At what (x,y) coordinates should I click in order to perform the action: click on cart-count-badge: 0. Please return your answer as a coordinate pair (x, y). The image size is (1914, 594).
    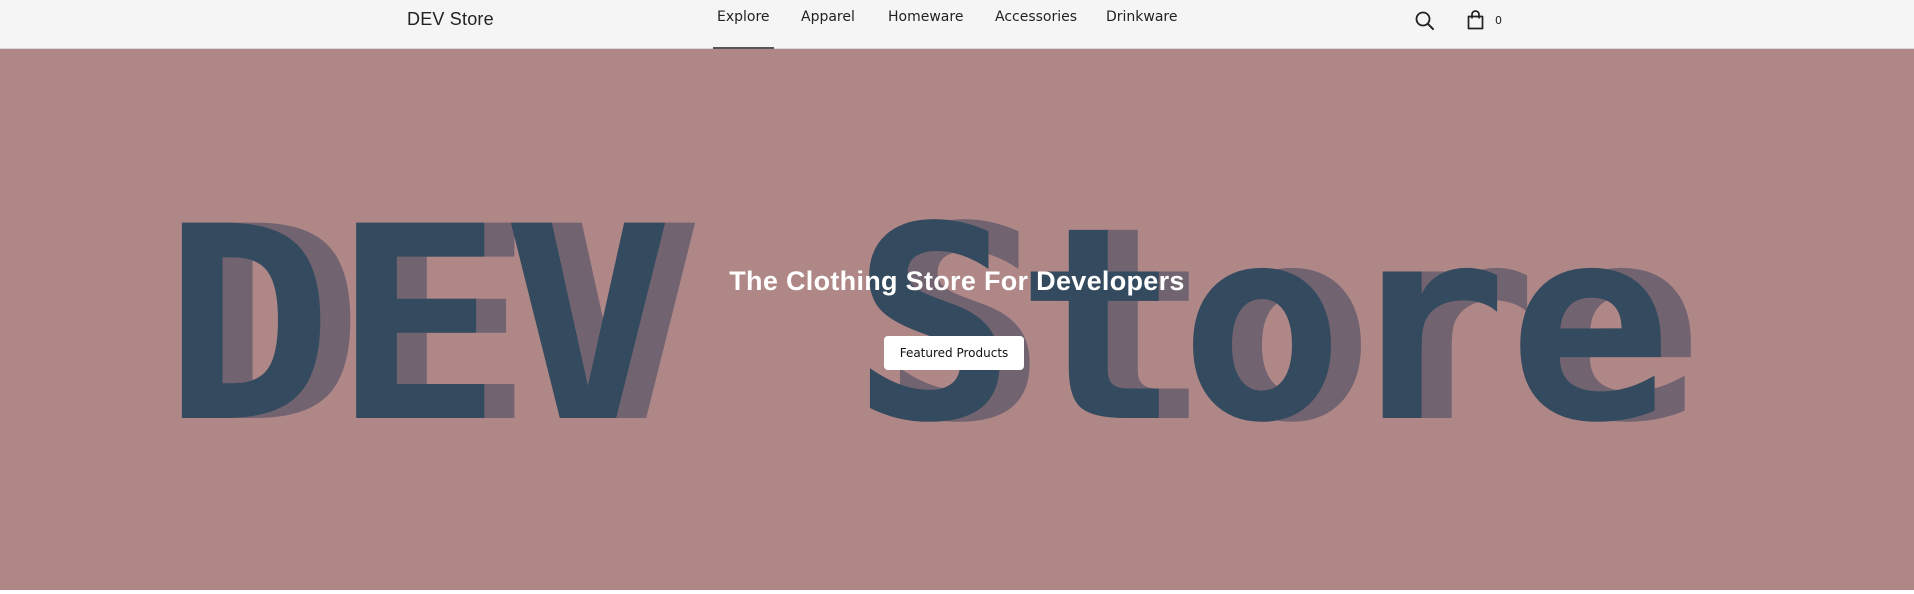
    Looking at the image, I should click on (1498, 20).